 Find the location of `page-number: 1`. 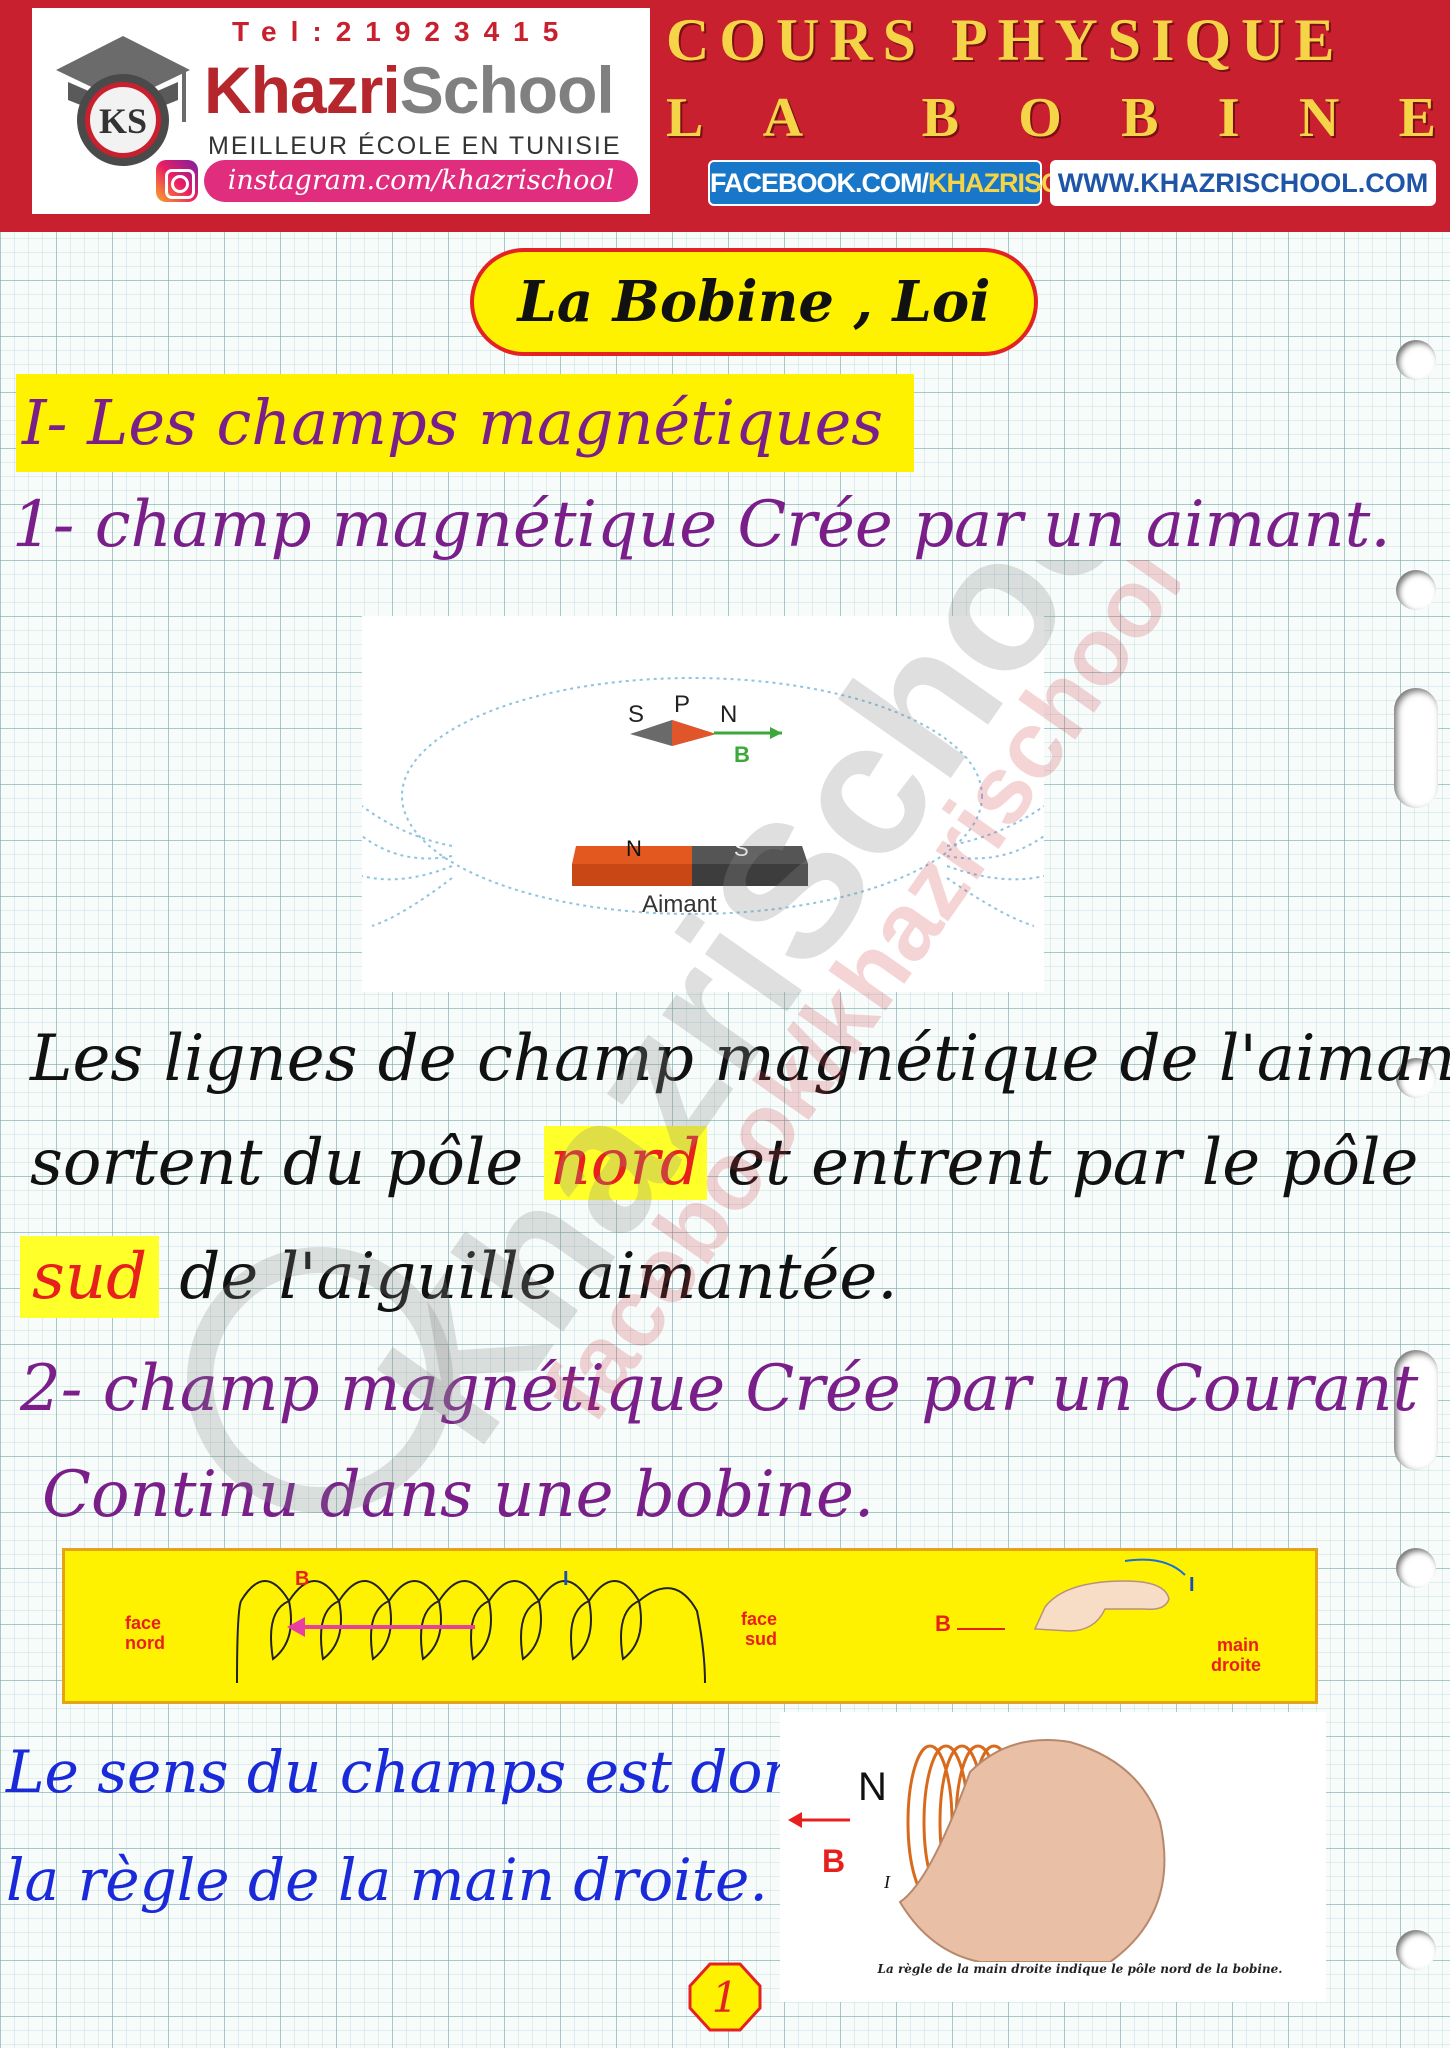

page-number: 1 is located at coordinates (725, 1997).